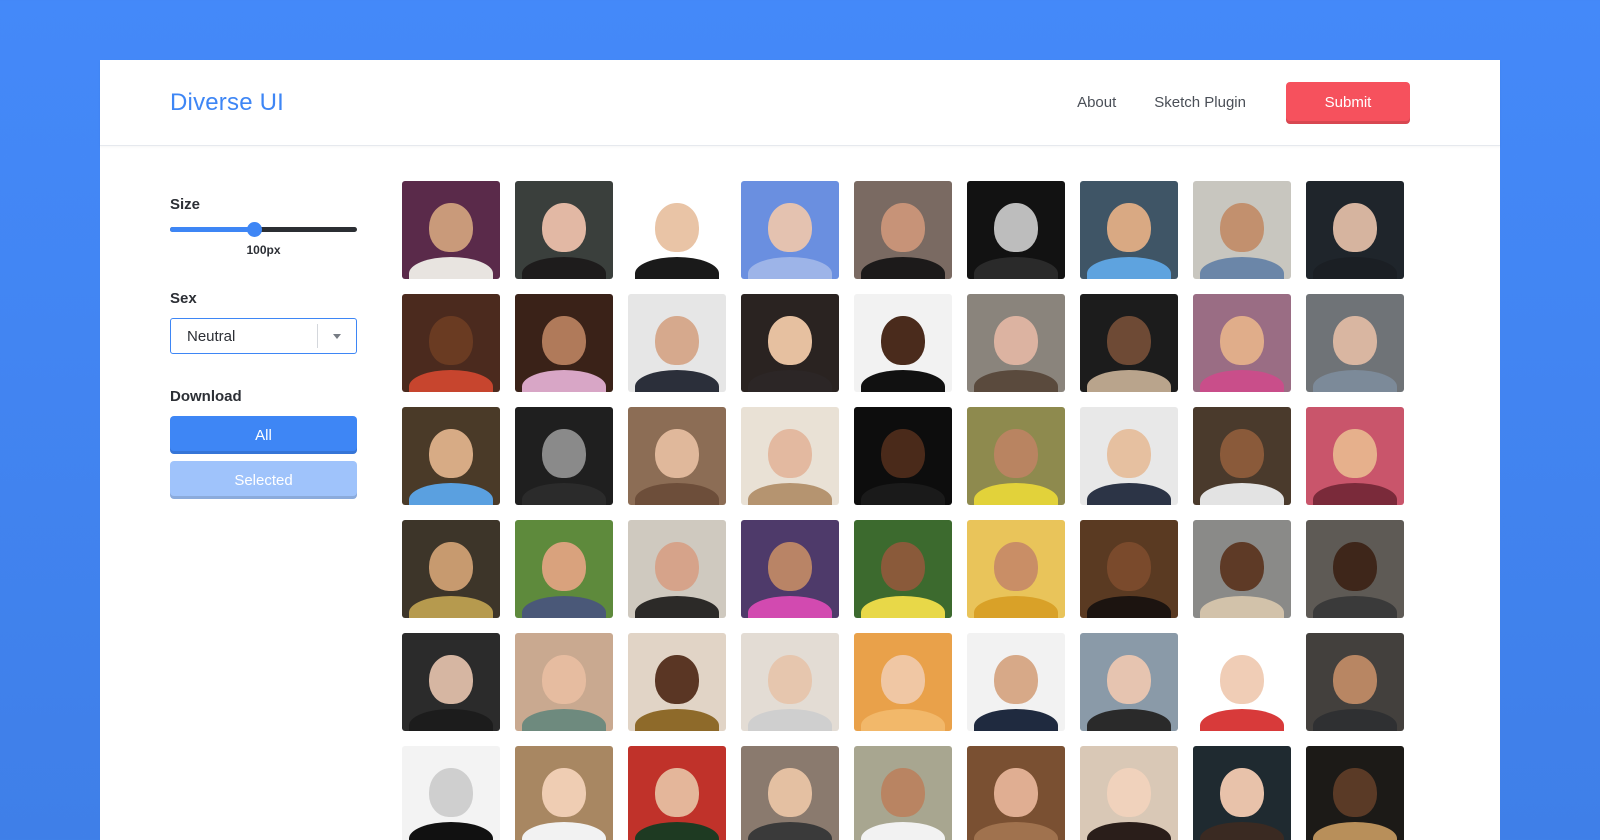 This screenshot has height=840, width=1600. I want to click on slider-thumb, so click(255, 229).